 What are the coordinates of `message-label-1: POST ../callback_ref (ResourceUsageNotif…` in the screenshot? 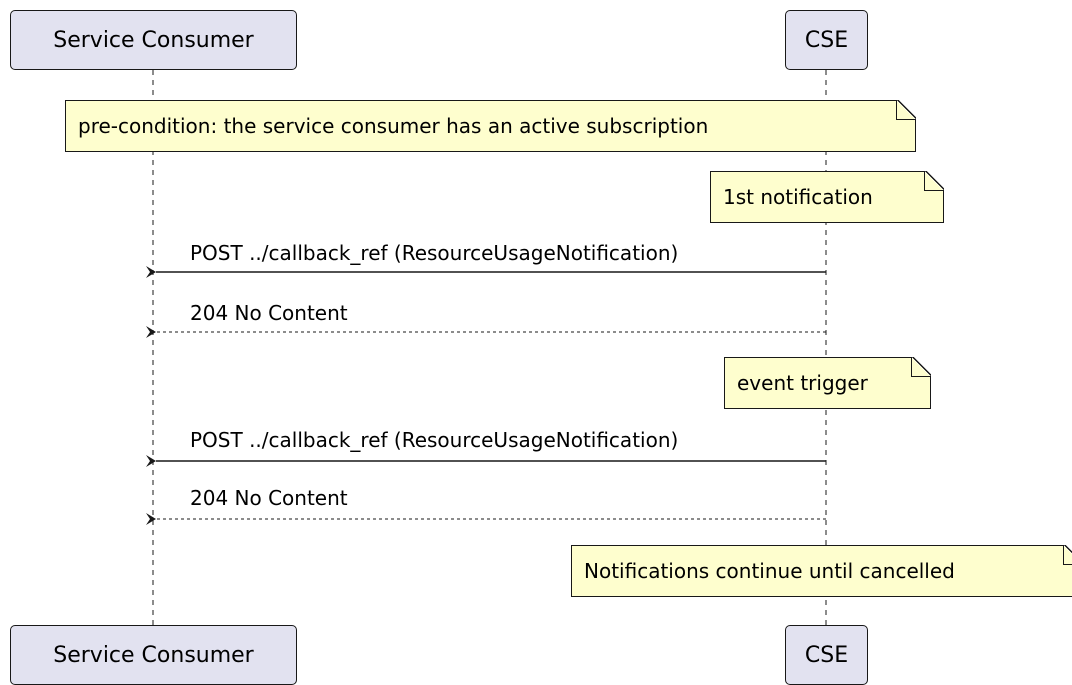 It's located at (434, 253).